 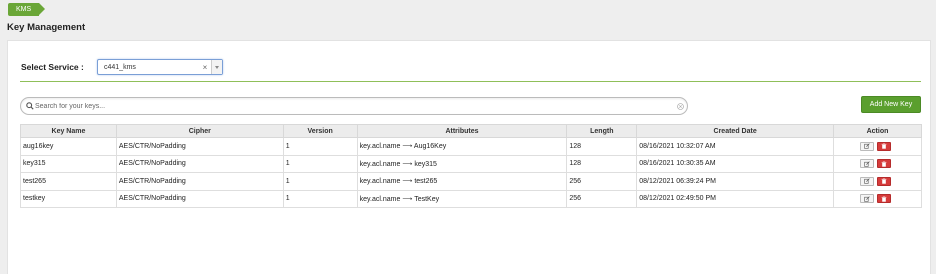 What do you see at coordinates (462, 163) in the screenshot?
I see `attributes-cell: key.acl.name ⟶ key315` at bounding box center [462, 163].